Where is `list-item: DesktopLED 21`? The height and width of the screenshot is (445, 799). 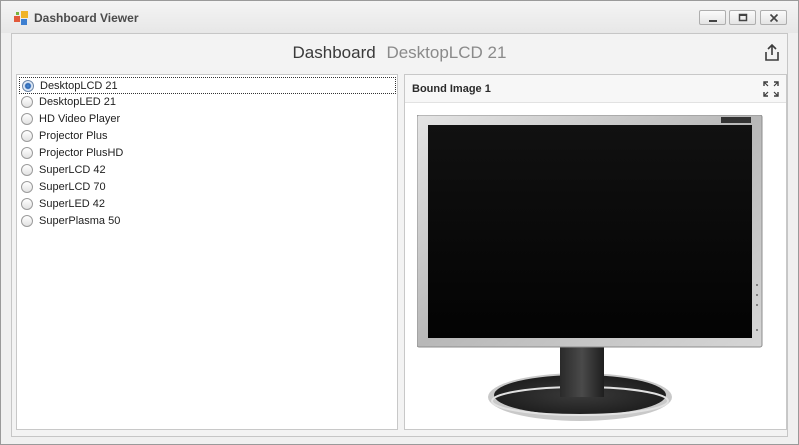
list-item: DesktopLED 21 is located at coordinates (207, 102).